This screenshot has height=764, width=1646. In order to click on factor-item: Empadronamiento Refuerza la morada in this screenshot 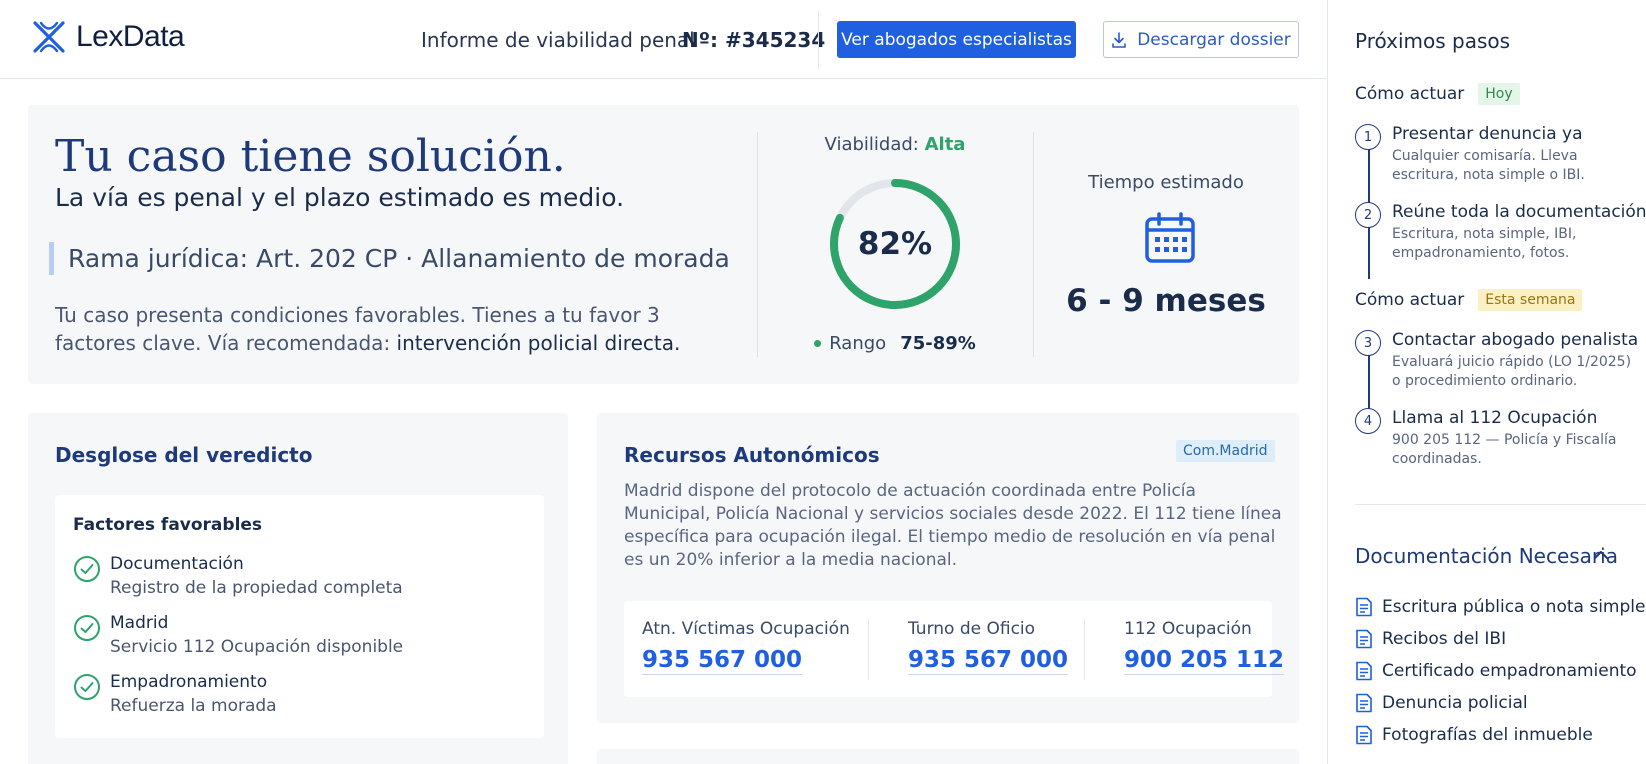, I will do `click(303, 695)`.